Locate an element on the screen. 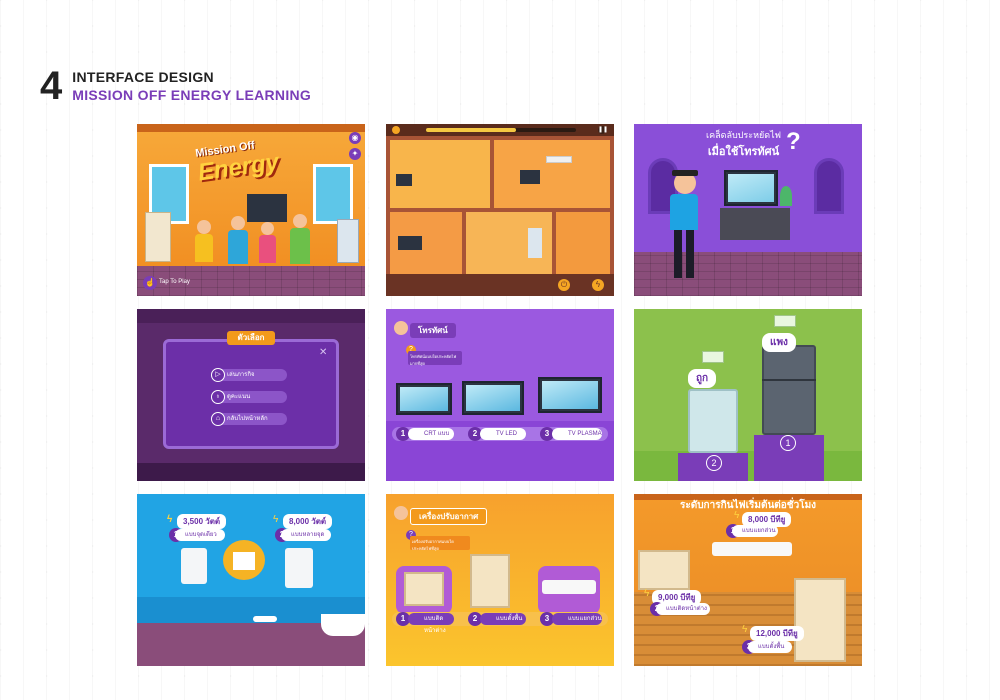 Image resolution: width=1000 pixels, height=700 pixels. power-icon: ⏻ is located at coordinates (564, 285).